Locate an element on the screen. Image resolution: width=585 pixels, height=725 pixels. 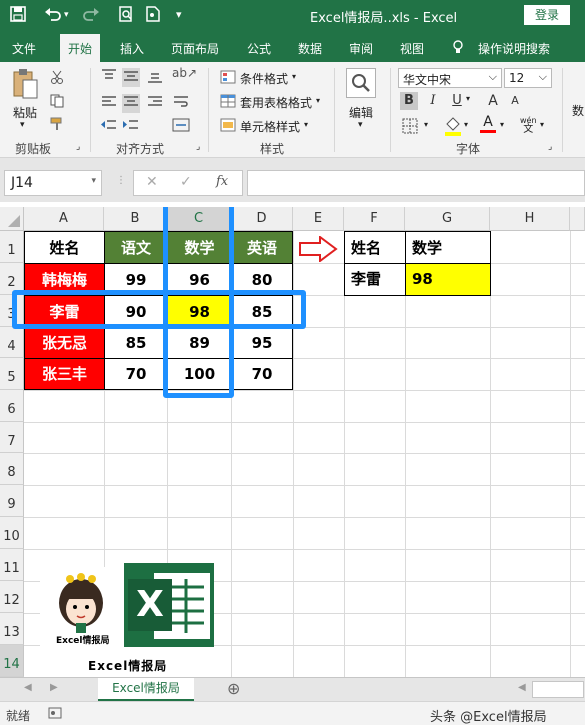
redo-icon is located at coordinates (91, 16).